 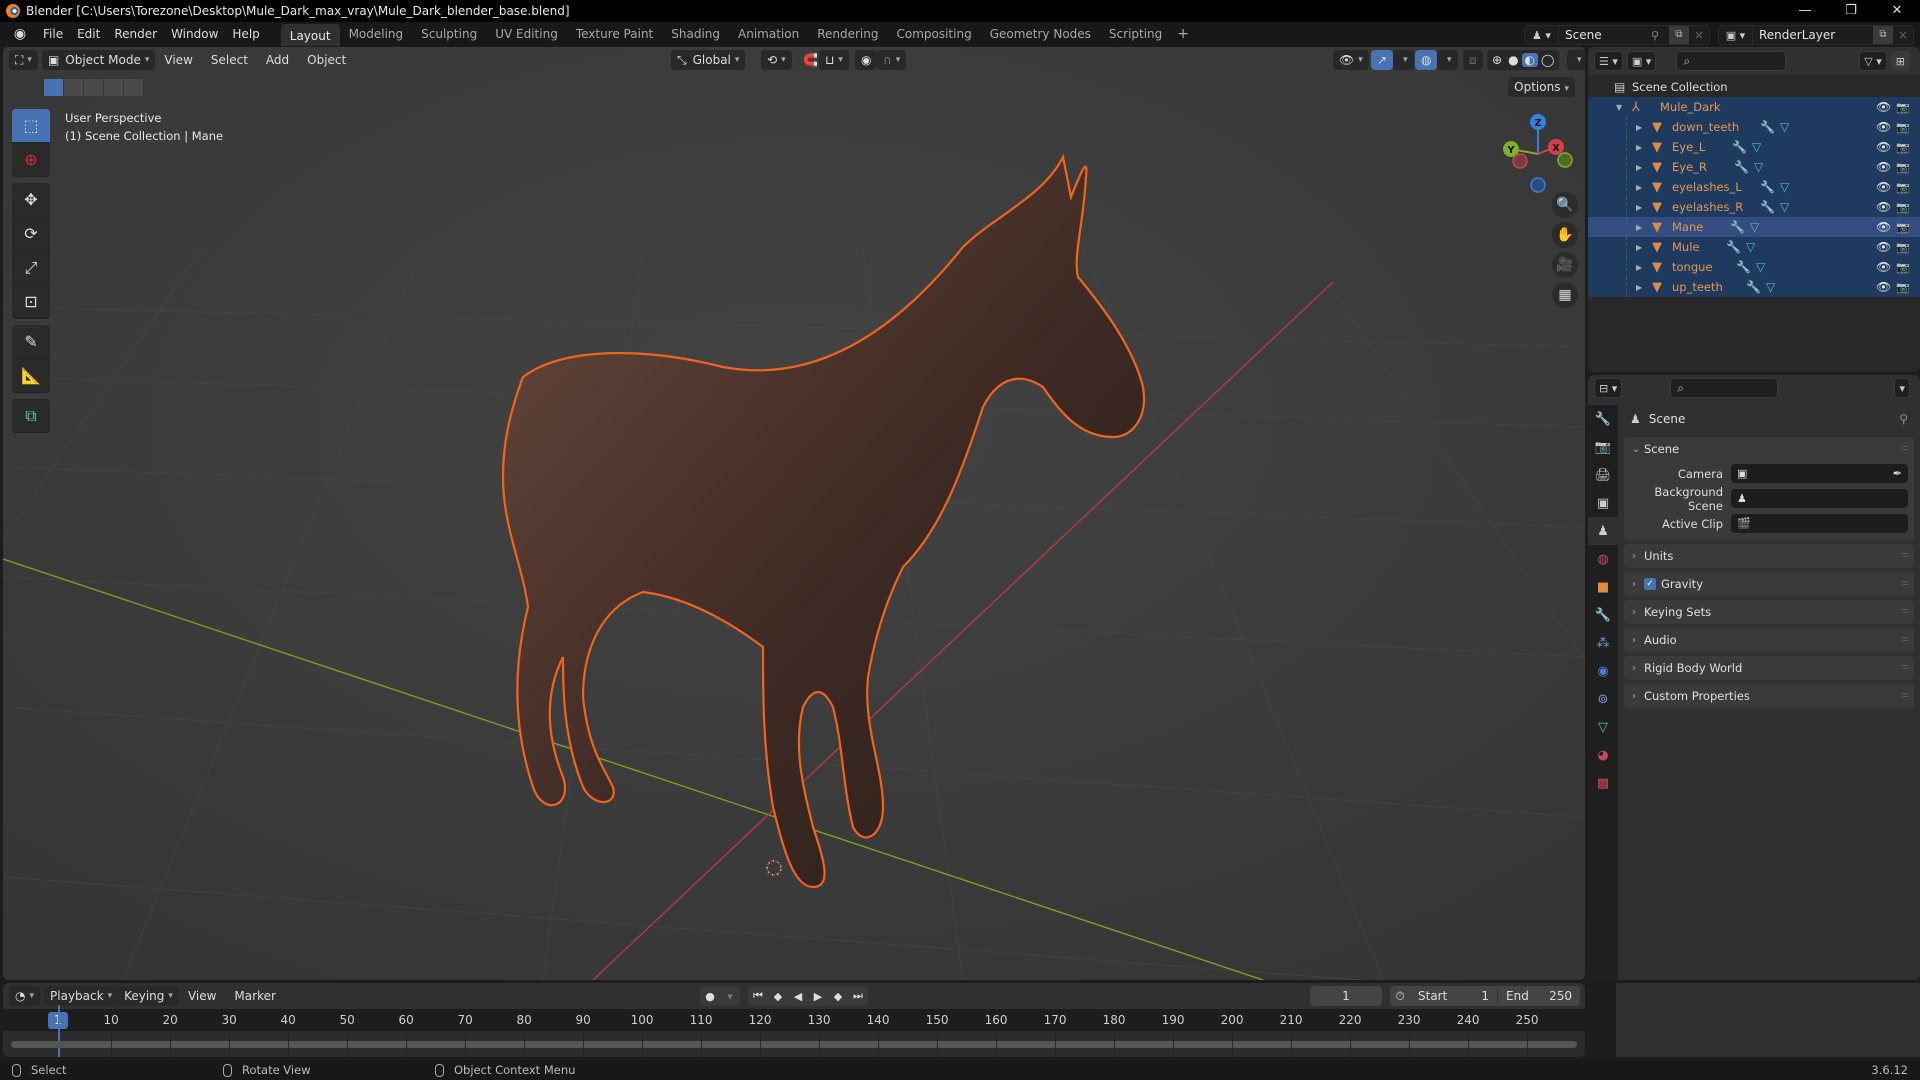 I want to click on timeline-menu-view: View, so click(x=202, y=996).